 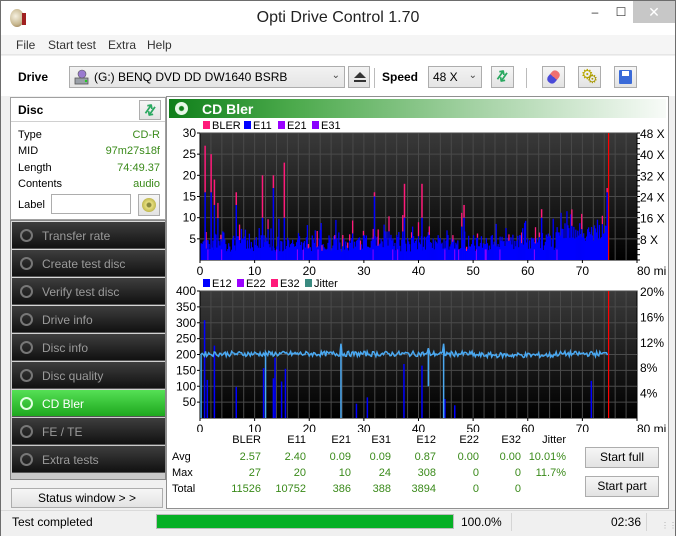 What do you see at coordinates (621, 12) in the screenshot?
I see `maximize-button: ☐` at bounding box center [621, 12].